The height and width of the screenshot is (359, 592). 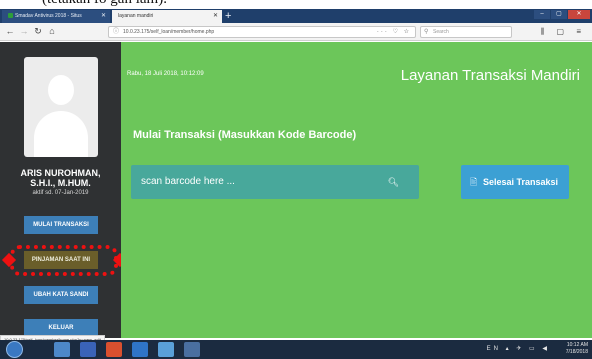 What do you see at coordinates (61, 134) in the screenshot?
I see `avatar-body-shape` at bounding box center [61, 134].